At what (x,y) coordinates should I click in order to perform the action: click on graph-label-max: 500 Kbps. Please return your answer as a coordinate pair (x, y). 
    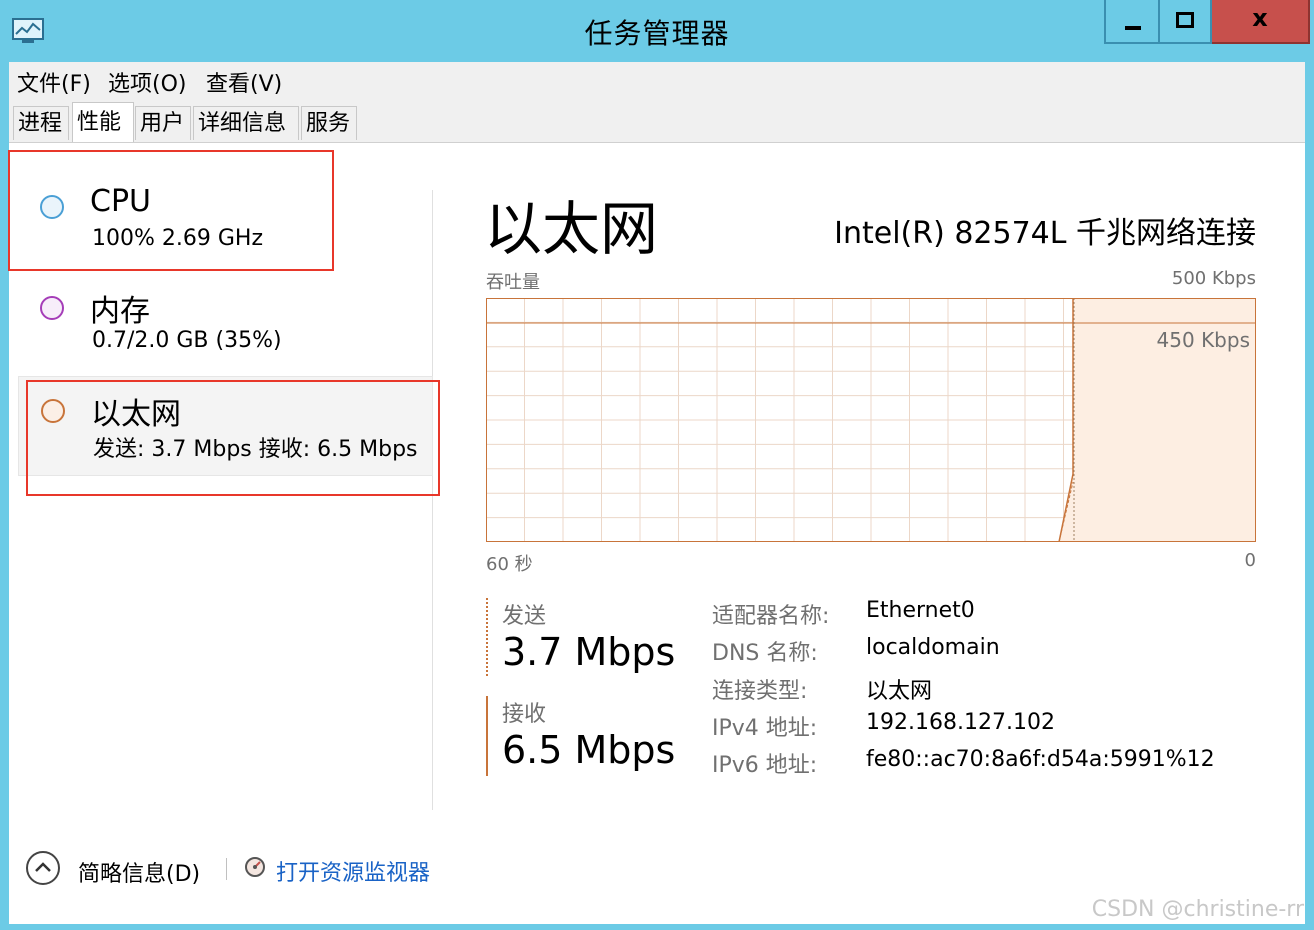
    Looking at the image, I should click on (1213, 278).